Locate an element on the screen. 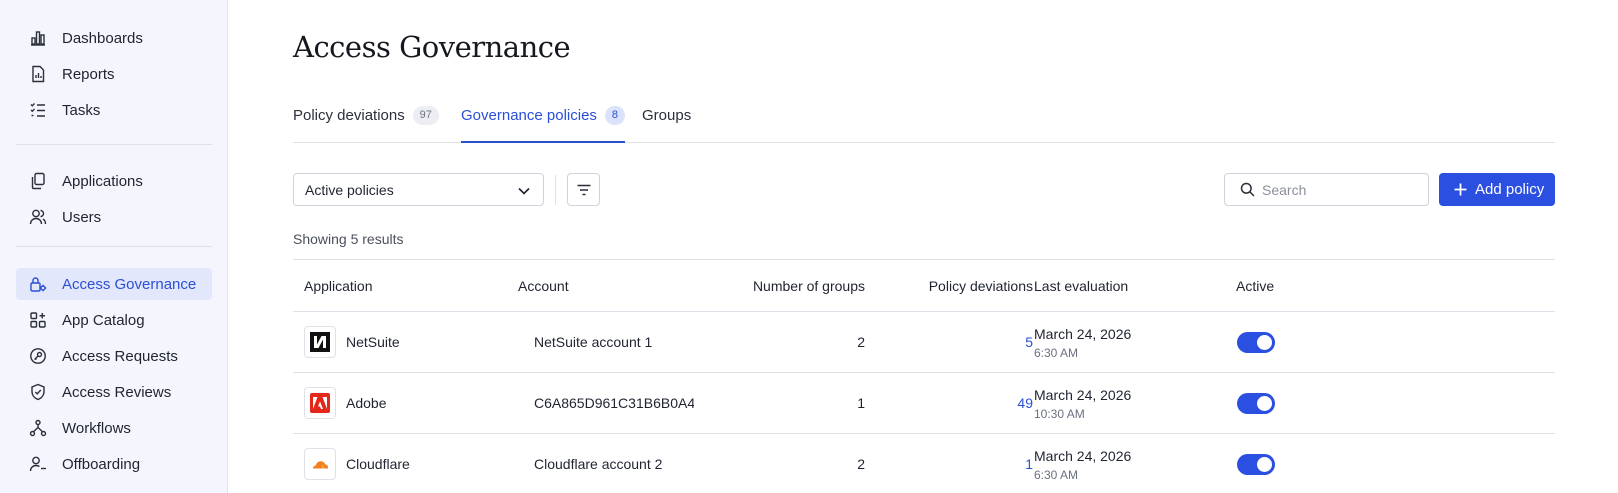  sidebar-item-label: Access Reviews is located at coordinates (117, 392).